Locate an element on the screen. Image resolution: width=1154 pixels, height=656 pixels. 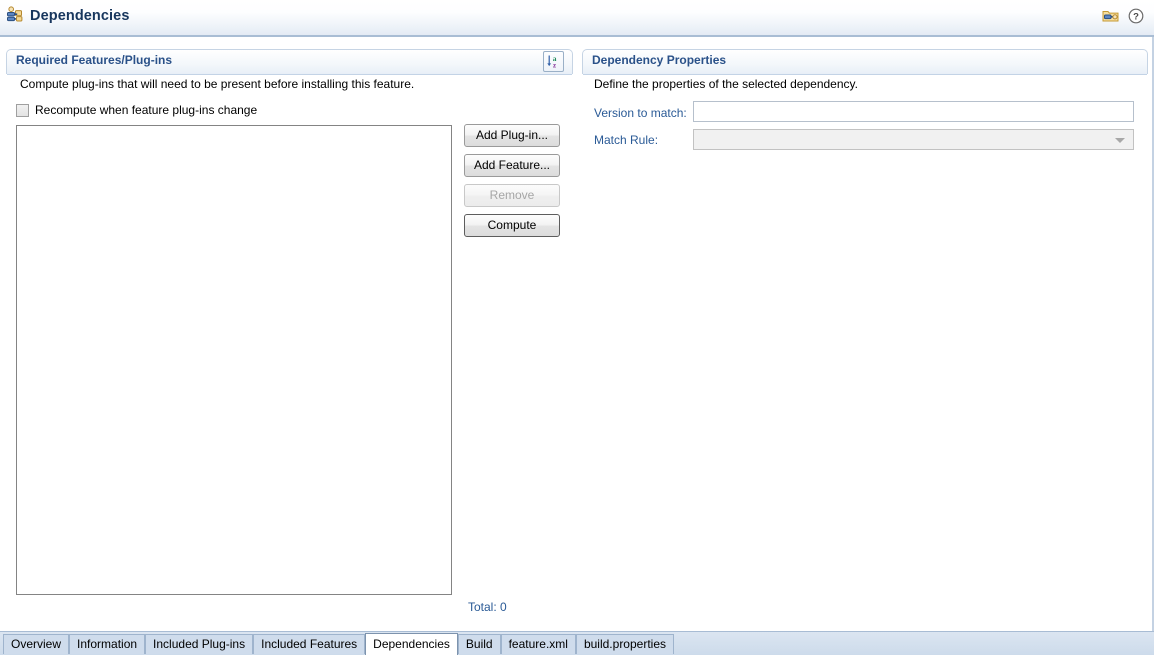
sort-az-button: a z is located at coordinates (553, 61).